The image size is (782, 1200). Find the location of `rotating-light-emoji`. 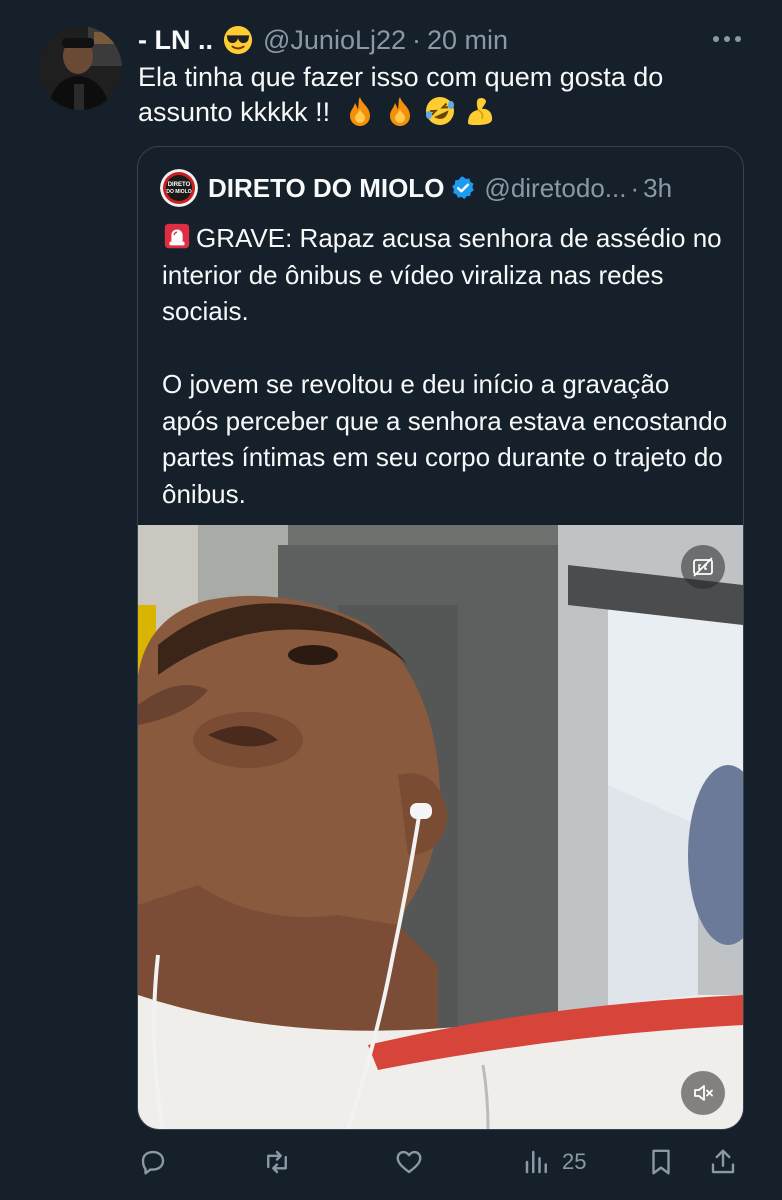

rotating-light-emoji is located at coordinates (177, 236).